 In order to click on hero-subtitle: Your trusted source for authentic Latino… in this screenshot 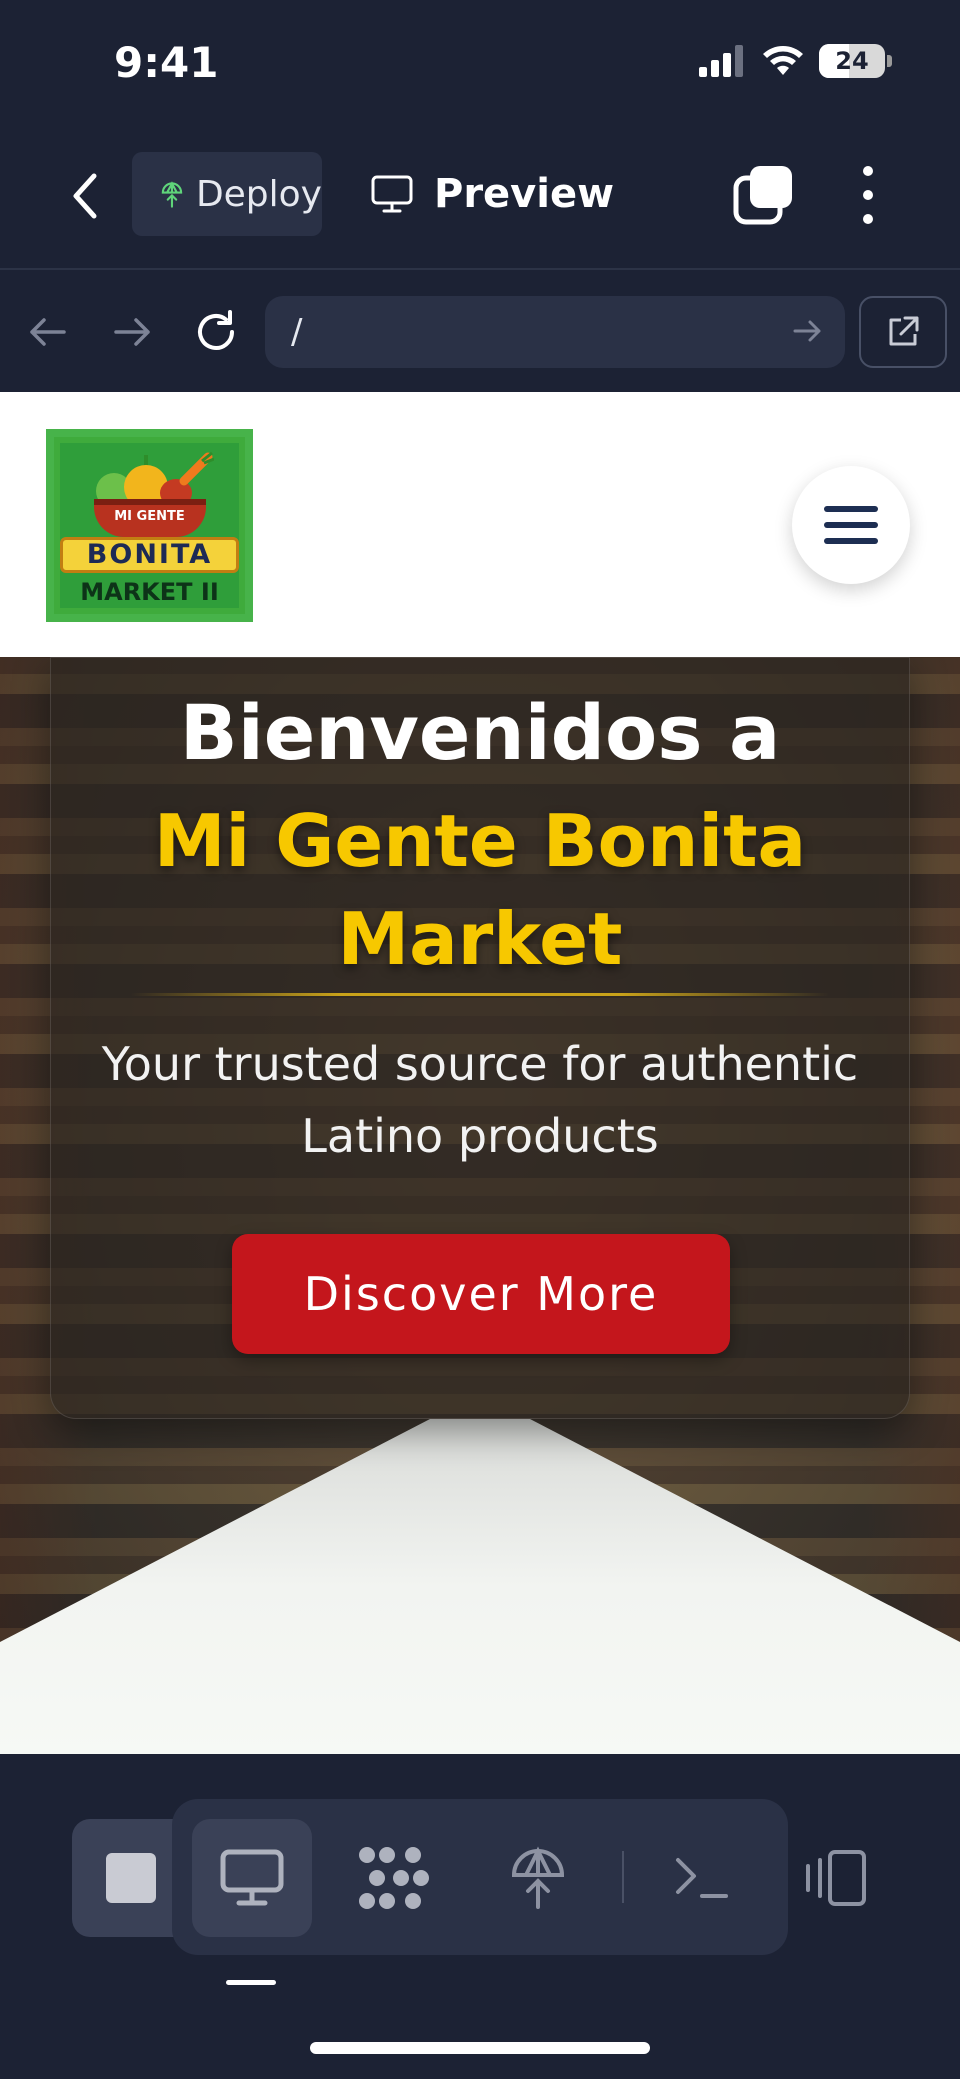, I will do `click(480, 1100)`.